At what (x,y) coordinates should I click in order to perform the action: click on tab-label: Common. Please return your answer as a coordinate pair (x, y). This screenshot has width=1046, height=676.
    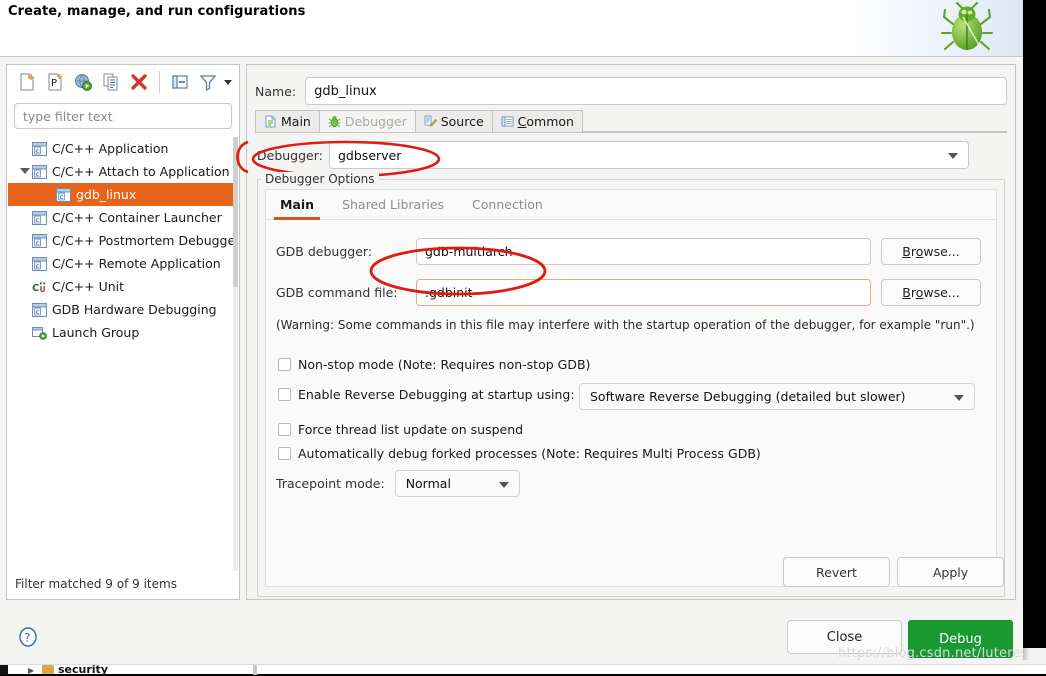
    Looking at the image, I should click on (545, 121).